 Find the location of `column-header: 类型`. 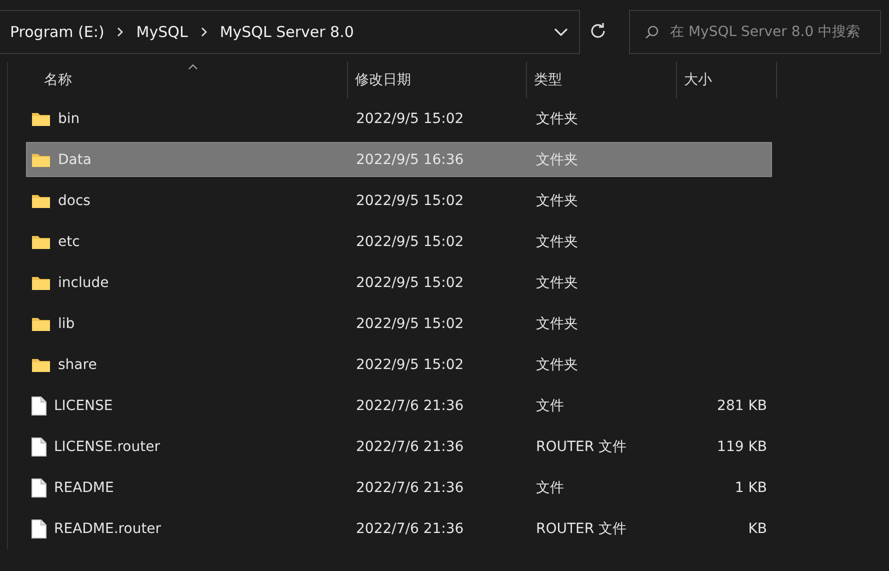

column-header: 类型 is located at coordinates (602, 80).